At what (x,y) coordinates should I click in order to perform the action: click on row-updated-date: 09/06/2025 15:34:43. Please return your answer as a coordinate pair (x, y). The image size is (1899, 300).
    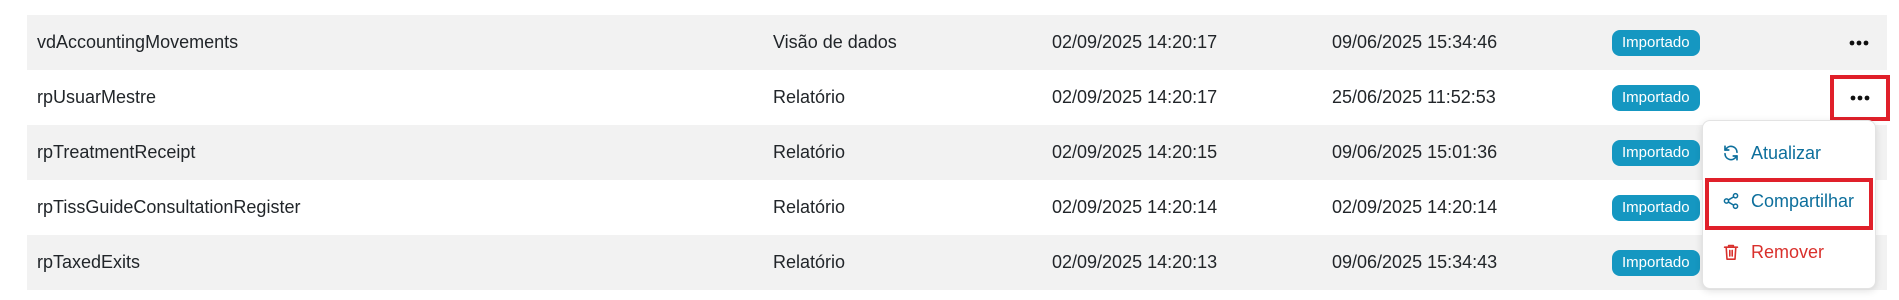
    Looking at the image, I should click on (1415, 262).